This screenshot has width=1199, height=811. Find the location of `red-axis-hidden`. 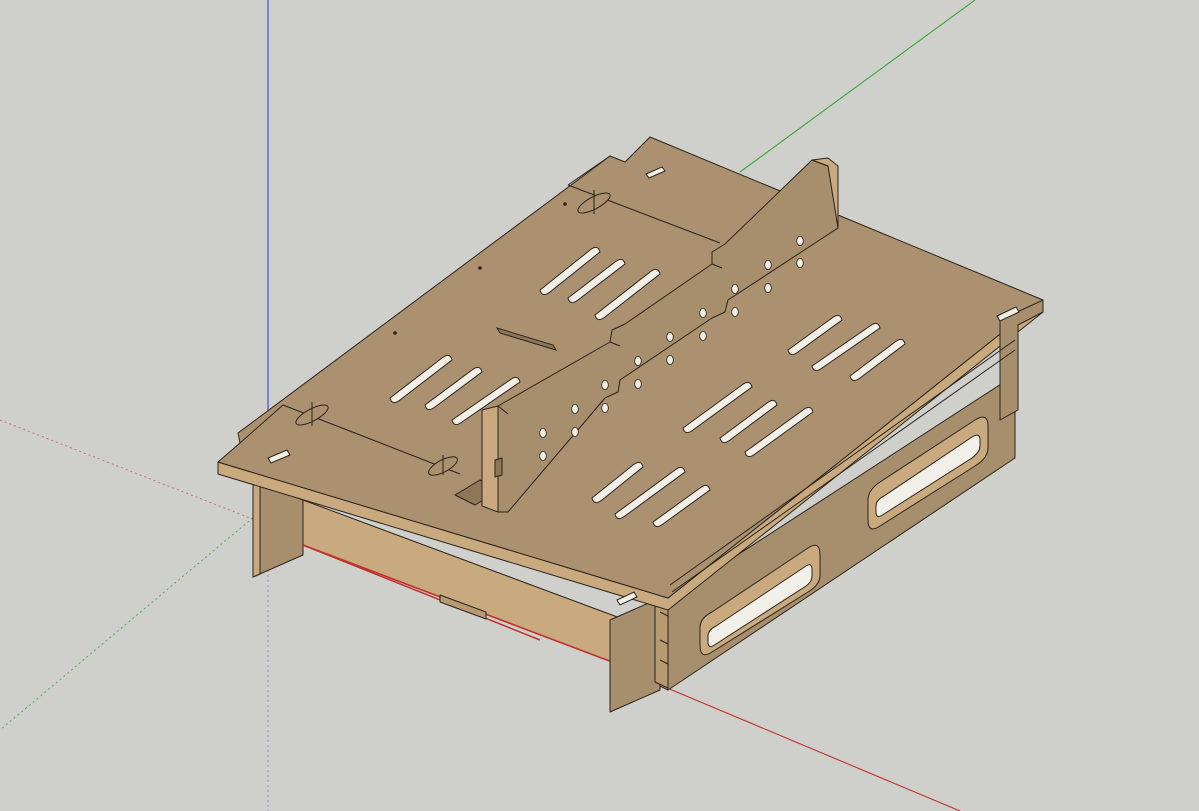

red-axis-hidden is located at coordinates (128, 470).